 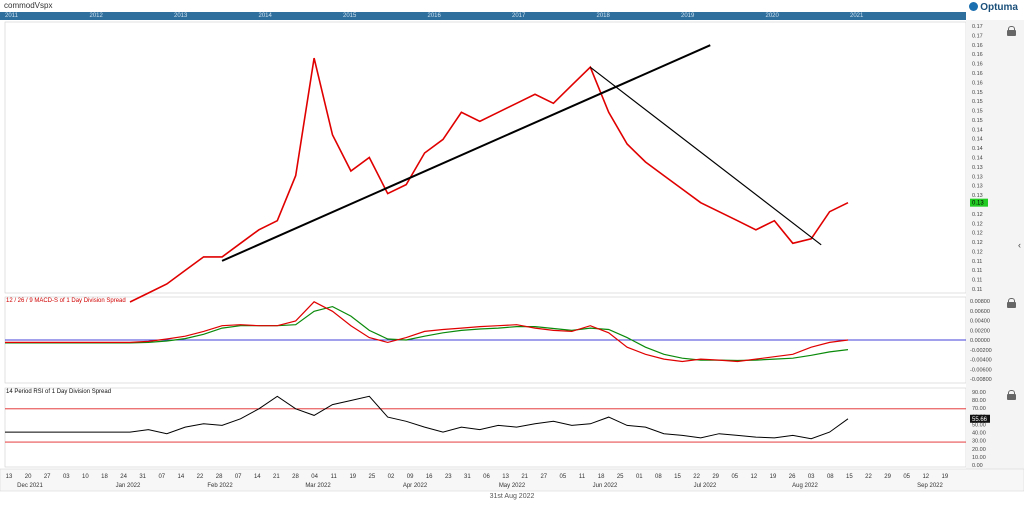 What do you see at coordinates (1011, 303) in the screenshot?
I see `macd-panel-lock-icon` at bounding box center [1011, 303].